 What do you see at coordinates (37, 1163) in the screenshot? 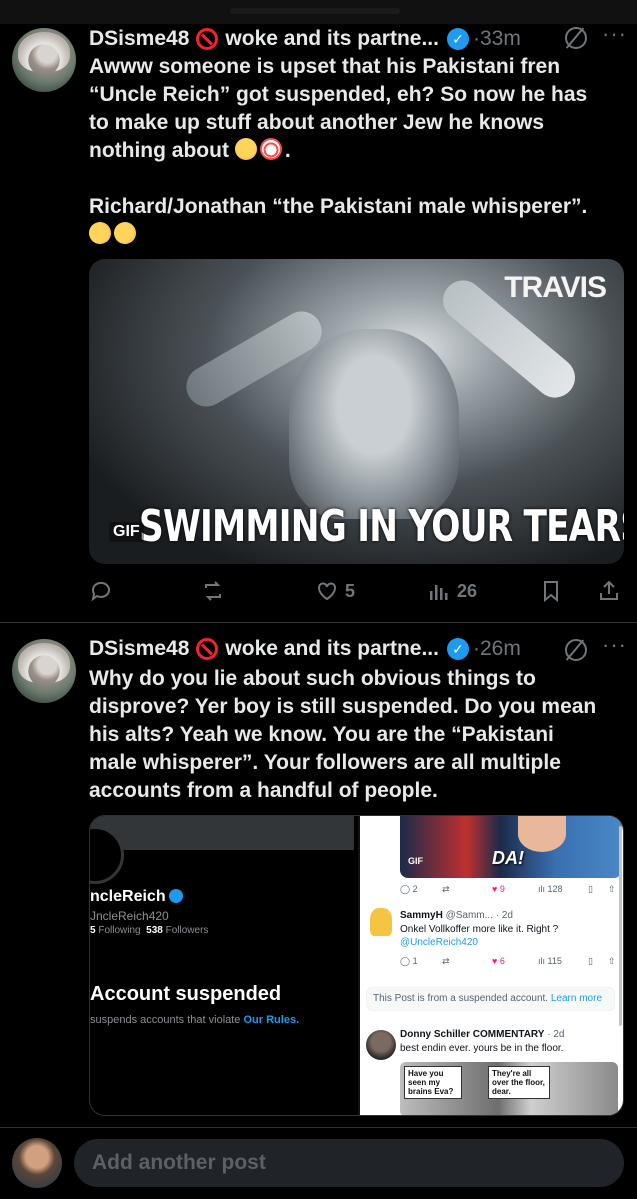
I see `my-avatar` at bounding box center [37, 1163].